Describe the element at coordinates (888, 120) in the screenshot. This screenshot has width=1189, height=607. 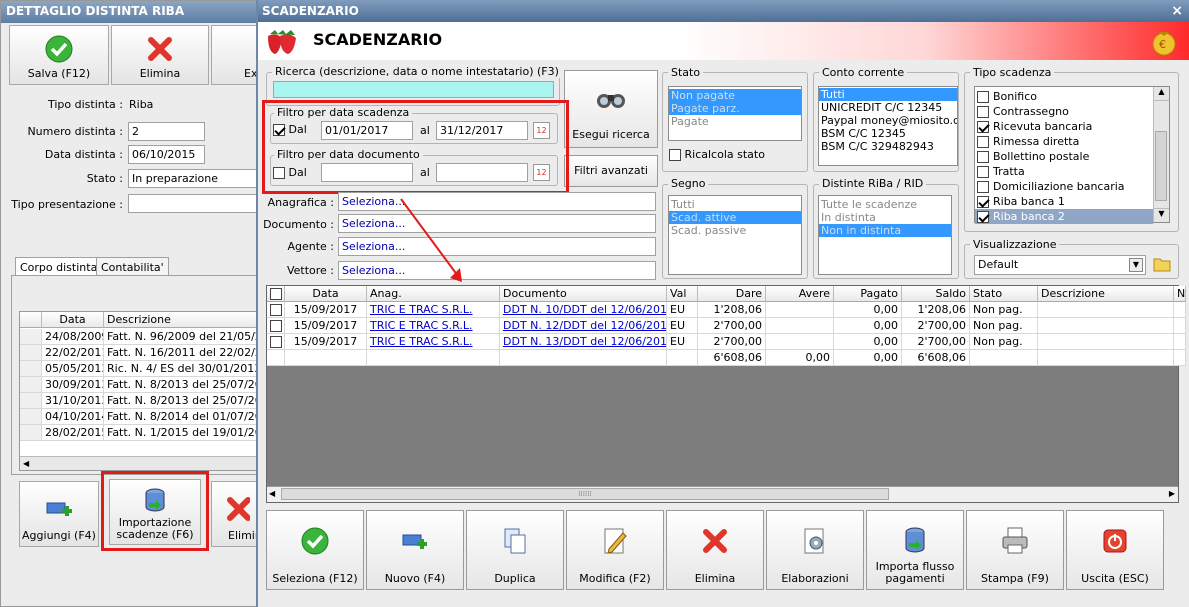
I see `list-item: Paypal money@miosito.com` at that location.